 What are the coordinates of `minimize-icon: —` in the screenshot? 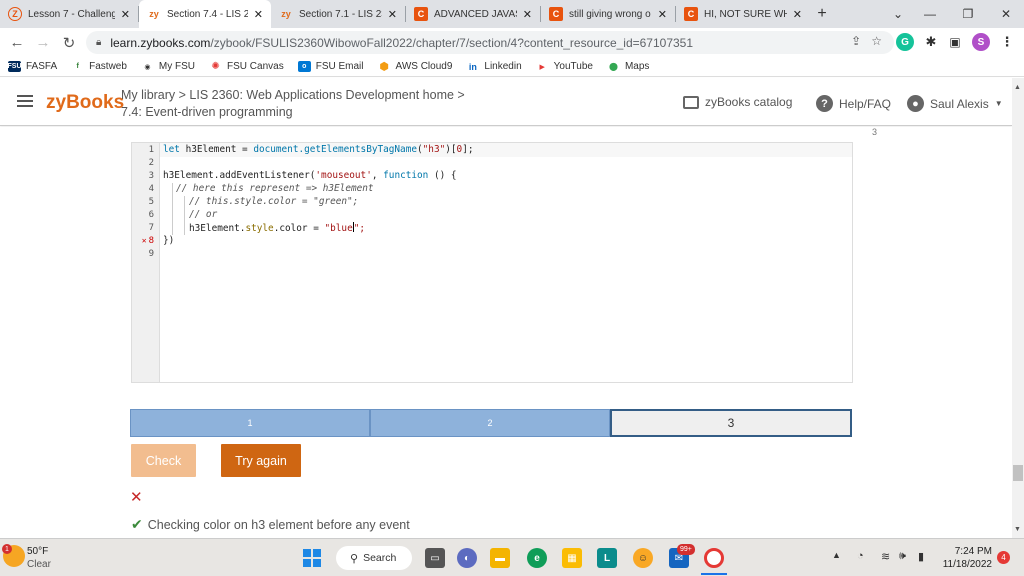 It's located at (930, 14).